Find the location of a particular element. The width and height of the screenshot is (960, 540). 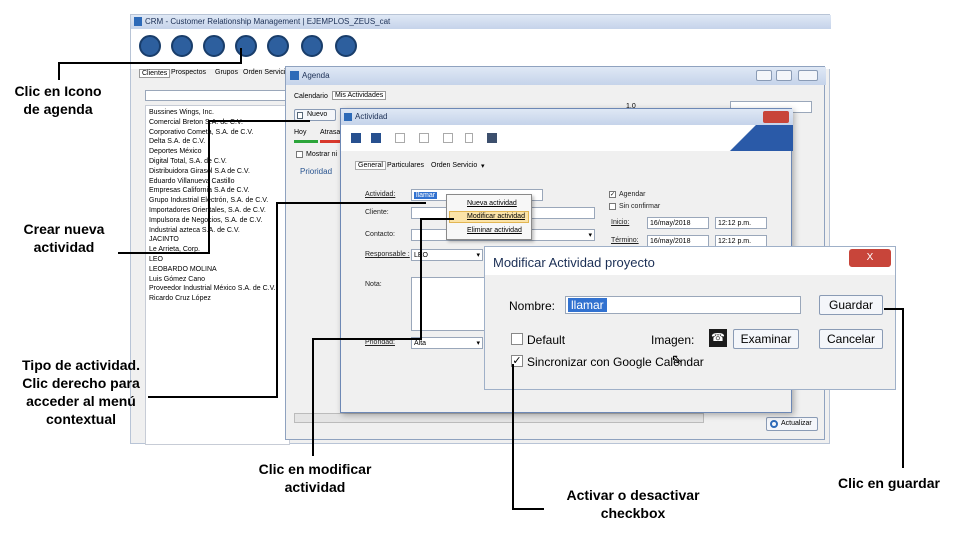

tab-particulares: Particulares is located at coordinates (405, 165).